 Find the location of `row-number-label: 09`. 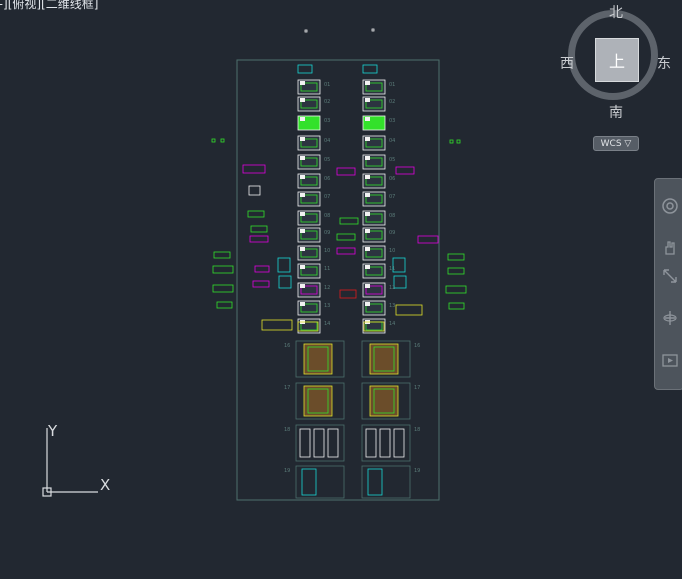

row-number-label: 09 is located at coordinates (392, 233).